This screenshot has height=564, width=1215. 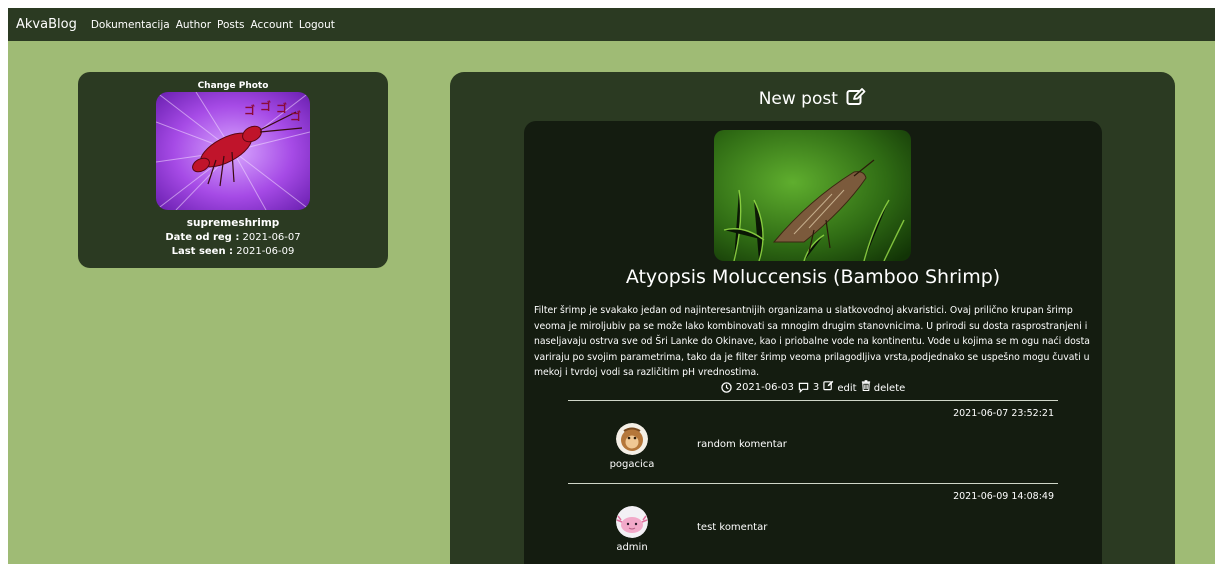 I want to click on shrimp-avatar-image: ゴゴゴゴ, so click(x=233, y=151).